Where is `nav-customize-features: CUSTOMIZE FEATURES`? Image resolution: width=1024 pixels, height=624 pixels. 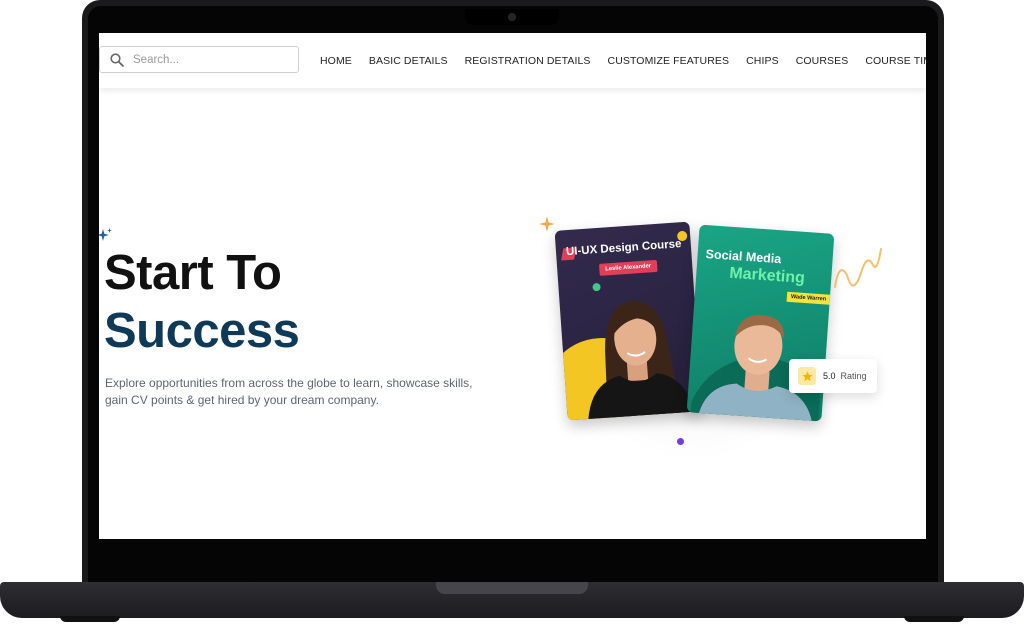
nav-customize-features: CUSTOMIZE FEATURES is located at coordinates (669, 61).